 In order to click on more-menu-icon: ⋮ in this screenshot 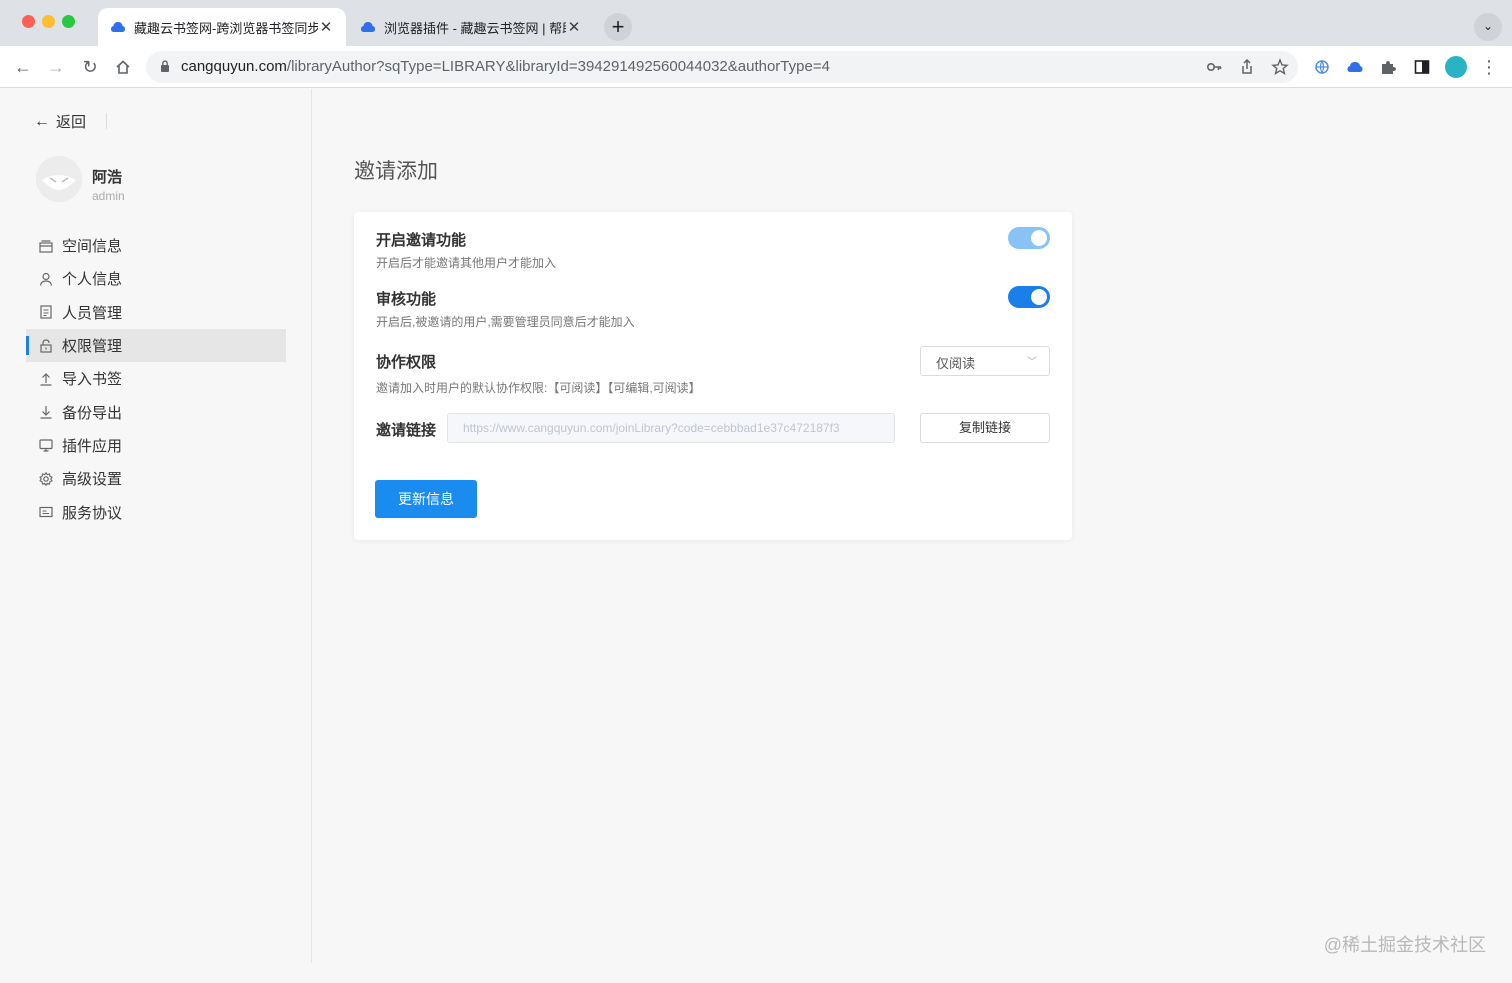, I will do `click(1489, 67)`.